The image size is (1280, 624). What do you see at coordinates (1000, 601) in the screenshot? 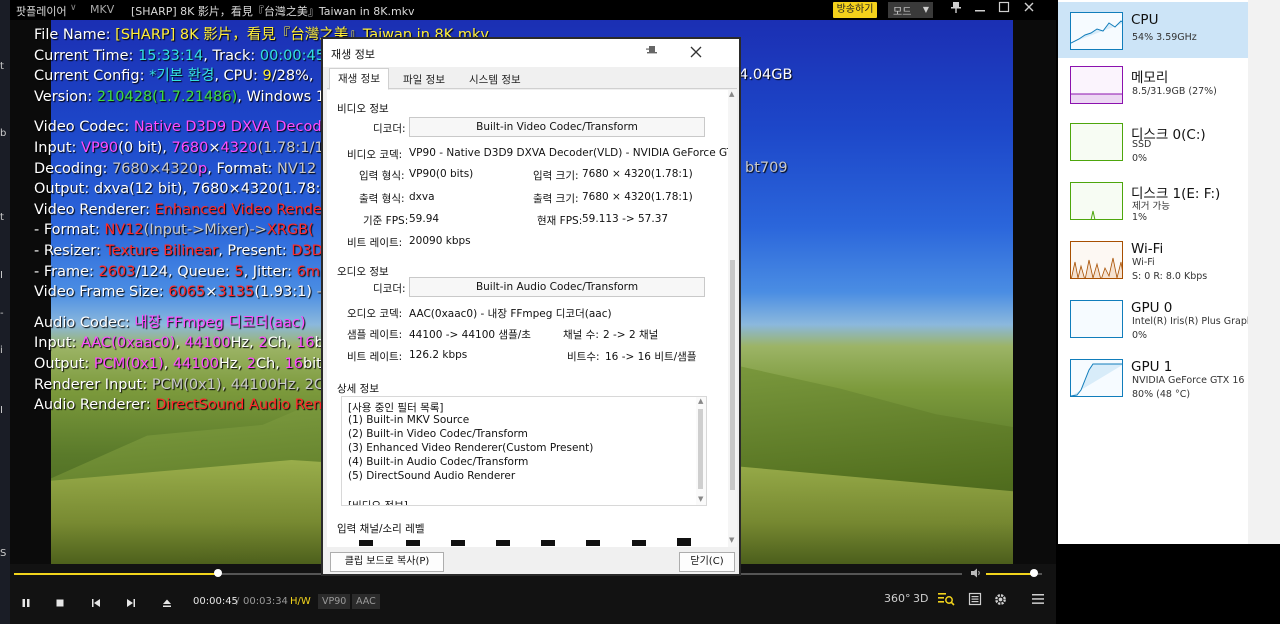
I see `settings-gear-icon` at bounding box center [1000, 601].